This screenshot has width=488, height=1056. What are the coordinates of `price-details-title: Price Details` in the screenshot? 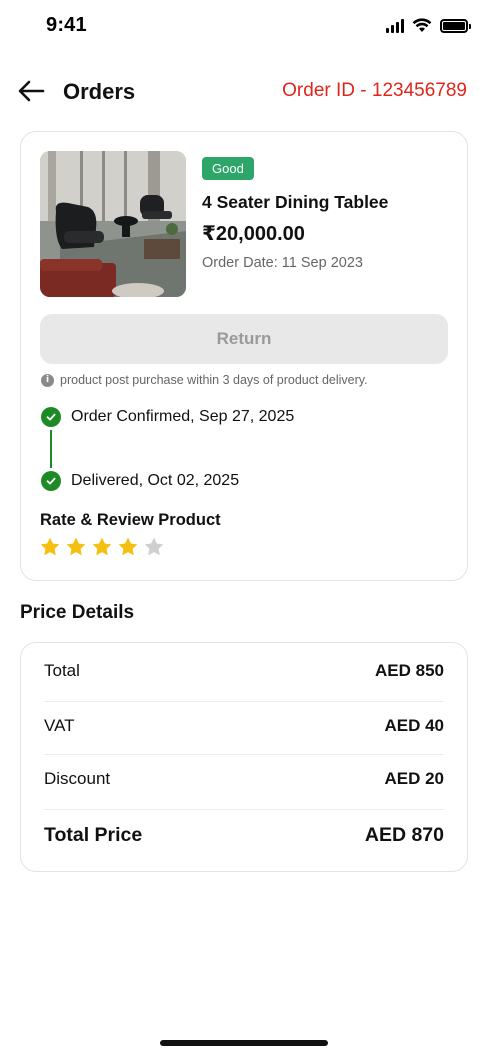 It's located at (77, 612).